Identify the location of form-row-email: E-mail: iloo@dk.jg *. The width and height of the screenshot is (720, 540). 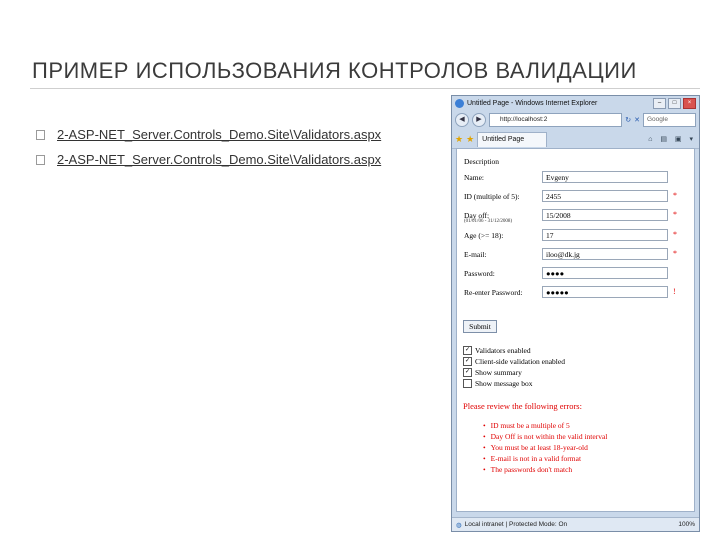
(576, 255).